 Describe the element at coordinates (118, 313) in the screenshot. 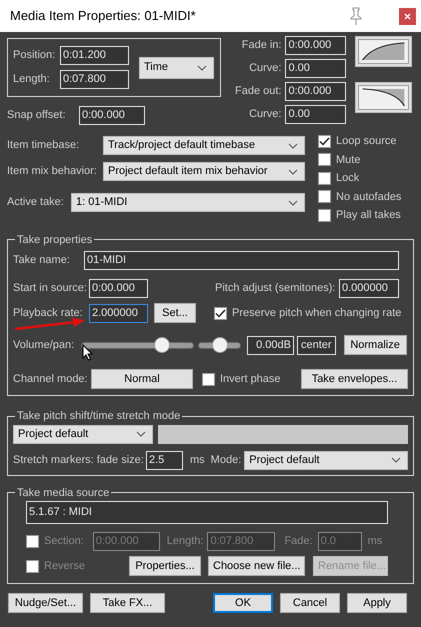

I see `input-field: 2.000000` at that location.